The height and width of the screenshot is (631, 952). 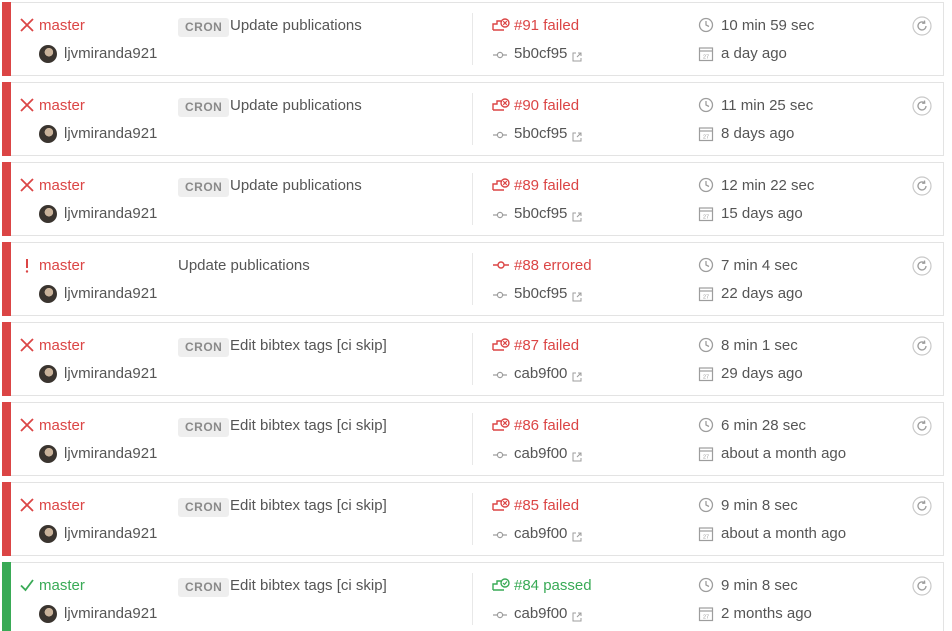 I want to click on build-duration: 7 min 4 sec, so click(x=759, y=265).